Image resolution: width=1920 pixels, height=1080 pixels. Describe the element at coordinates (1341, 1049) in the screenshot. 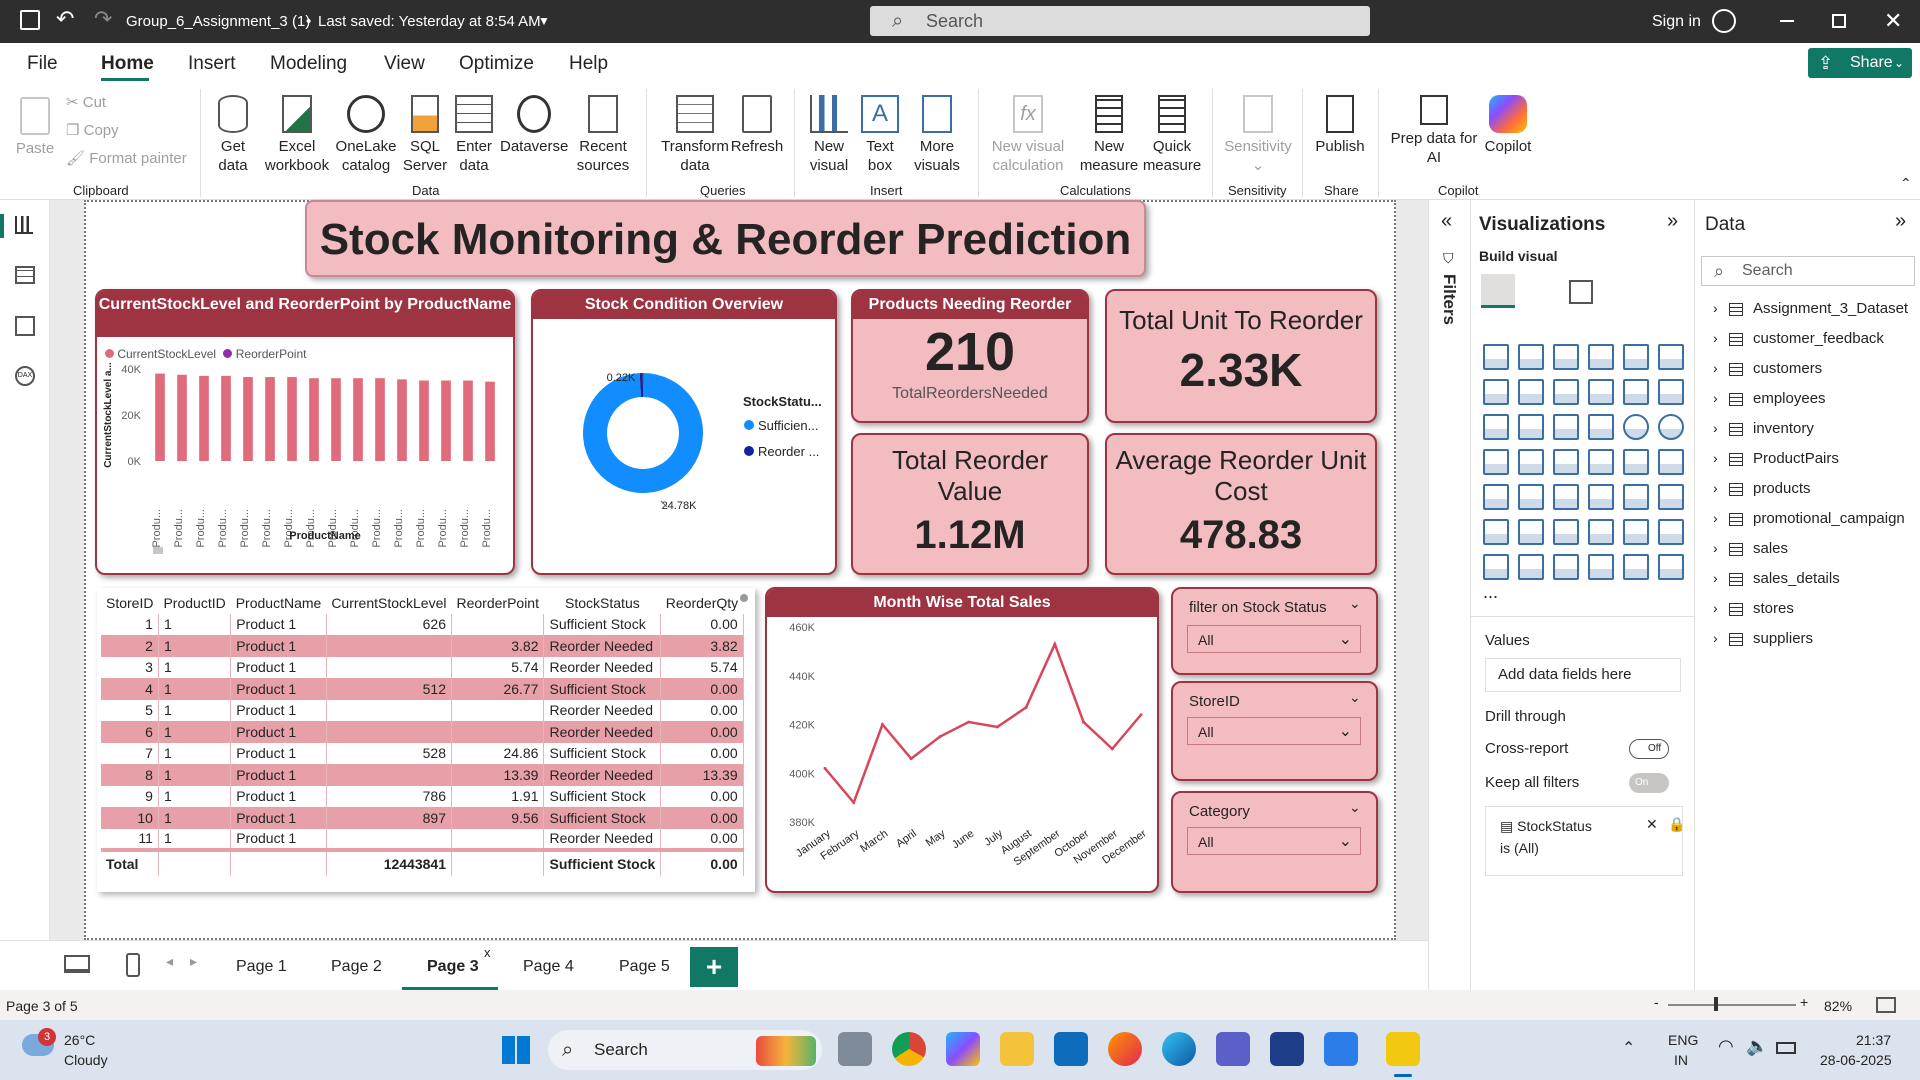

I see `notepad-icon` at that location.